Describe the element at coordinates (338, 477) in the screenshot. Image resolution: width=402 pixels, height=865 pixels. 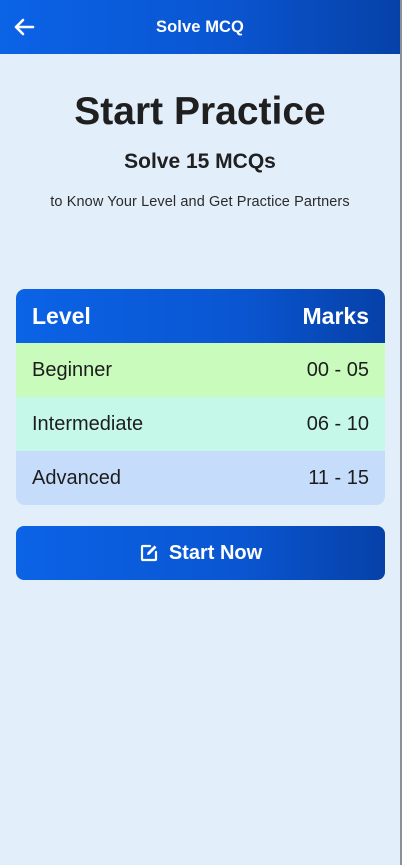
I see `marks-cell: 11 - 15` at that location.